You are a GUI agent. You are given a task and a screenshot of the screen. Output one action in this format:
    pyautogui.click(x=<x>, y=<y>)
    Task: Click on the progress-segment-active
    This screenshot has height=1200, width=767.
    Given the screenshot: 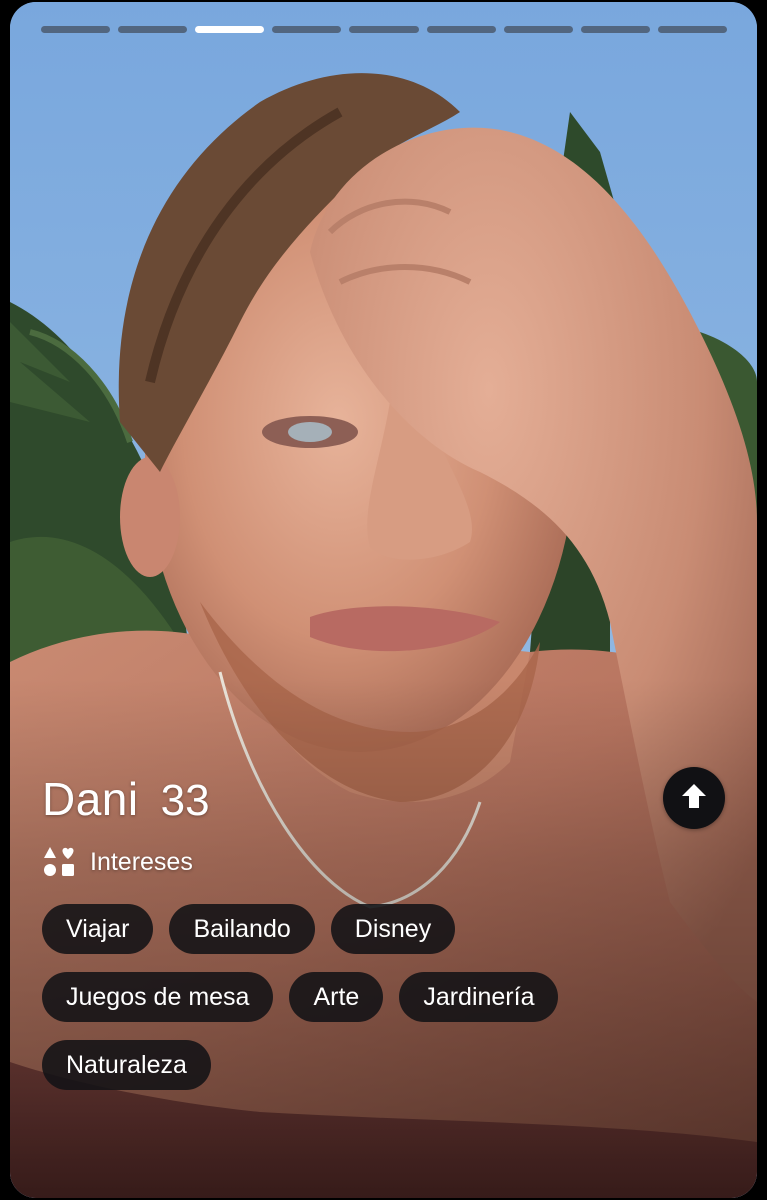 What is the action you would take?
    pyautogui.click(x=230, y=29)
    